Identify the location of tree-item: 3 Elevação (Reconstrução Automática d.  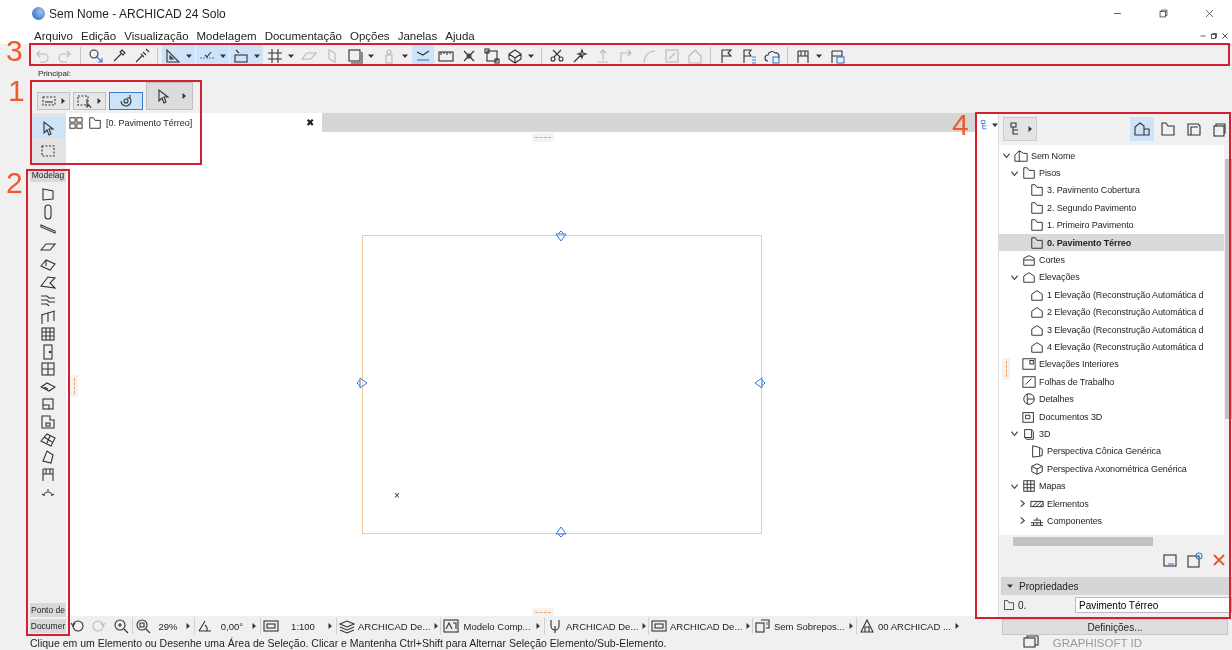
(1111, 329).